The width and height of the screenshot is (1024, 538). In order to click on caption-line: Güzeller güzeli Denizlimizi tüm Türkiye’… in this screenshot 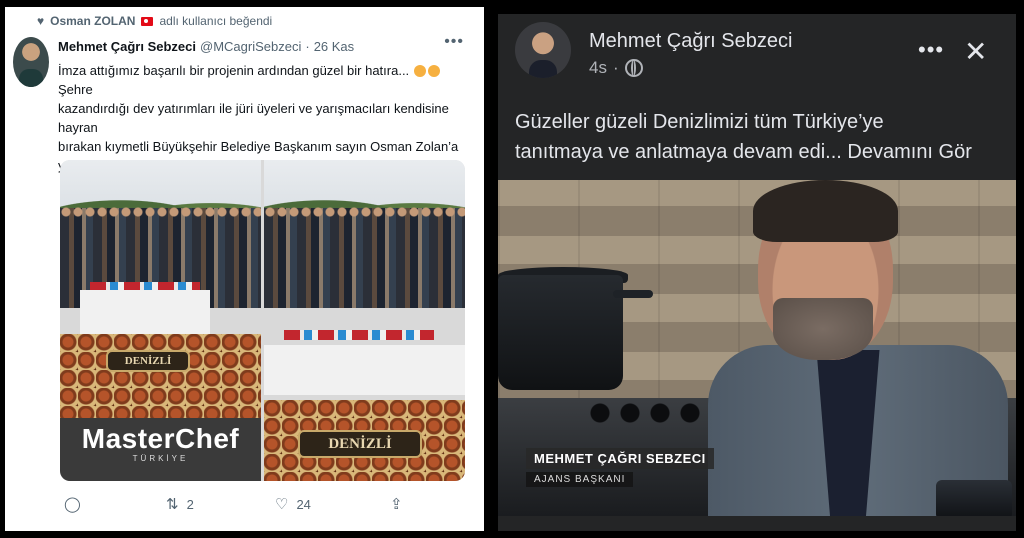, I will do `click(699, 122)`.